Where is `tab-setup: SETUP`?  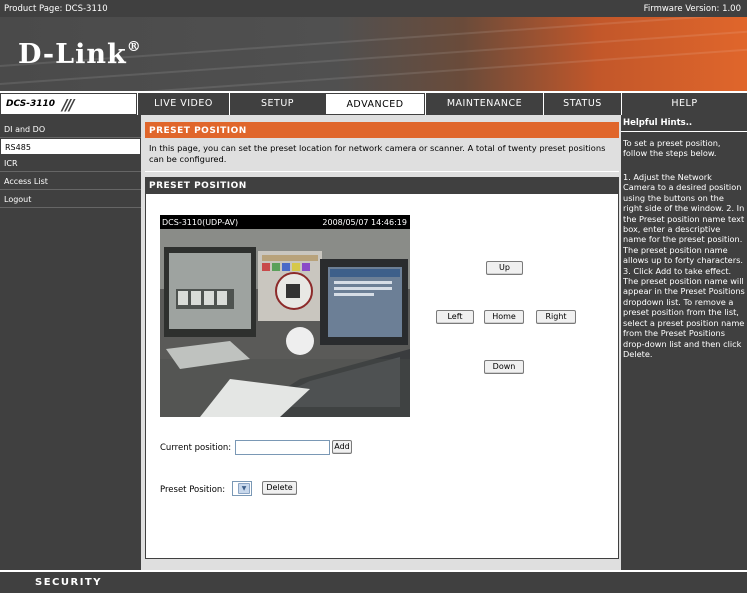 tab-setup: SETUP is located at coordinates (277, 104).